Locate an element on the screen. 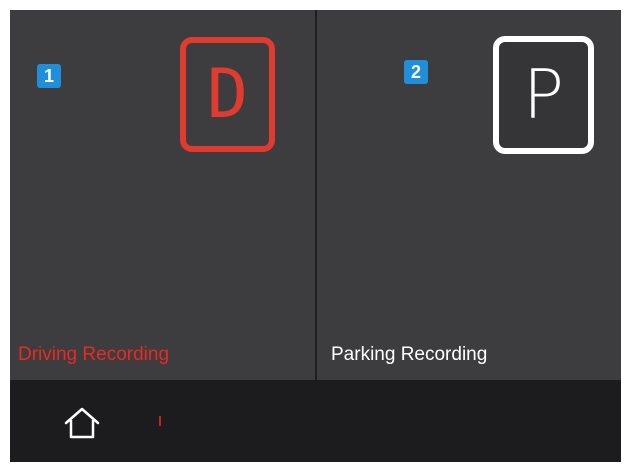  home-button is located at coordinates (82, 423).